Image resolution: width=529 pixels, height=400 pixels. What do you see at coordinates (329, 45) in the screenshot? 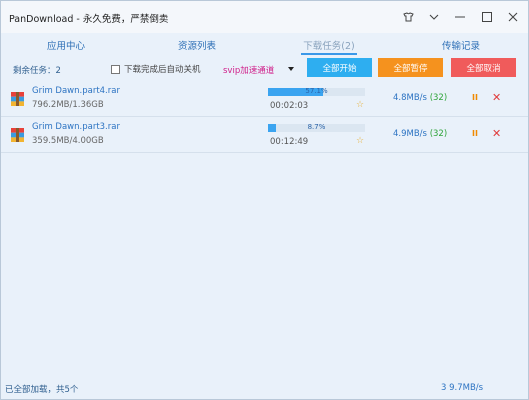
I see `tab-download-tasks: 下载任务(2)` at bounding box center [329, 45].